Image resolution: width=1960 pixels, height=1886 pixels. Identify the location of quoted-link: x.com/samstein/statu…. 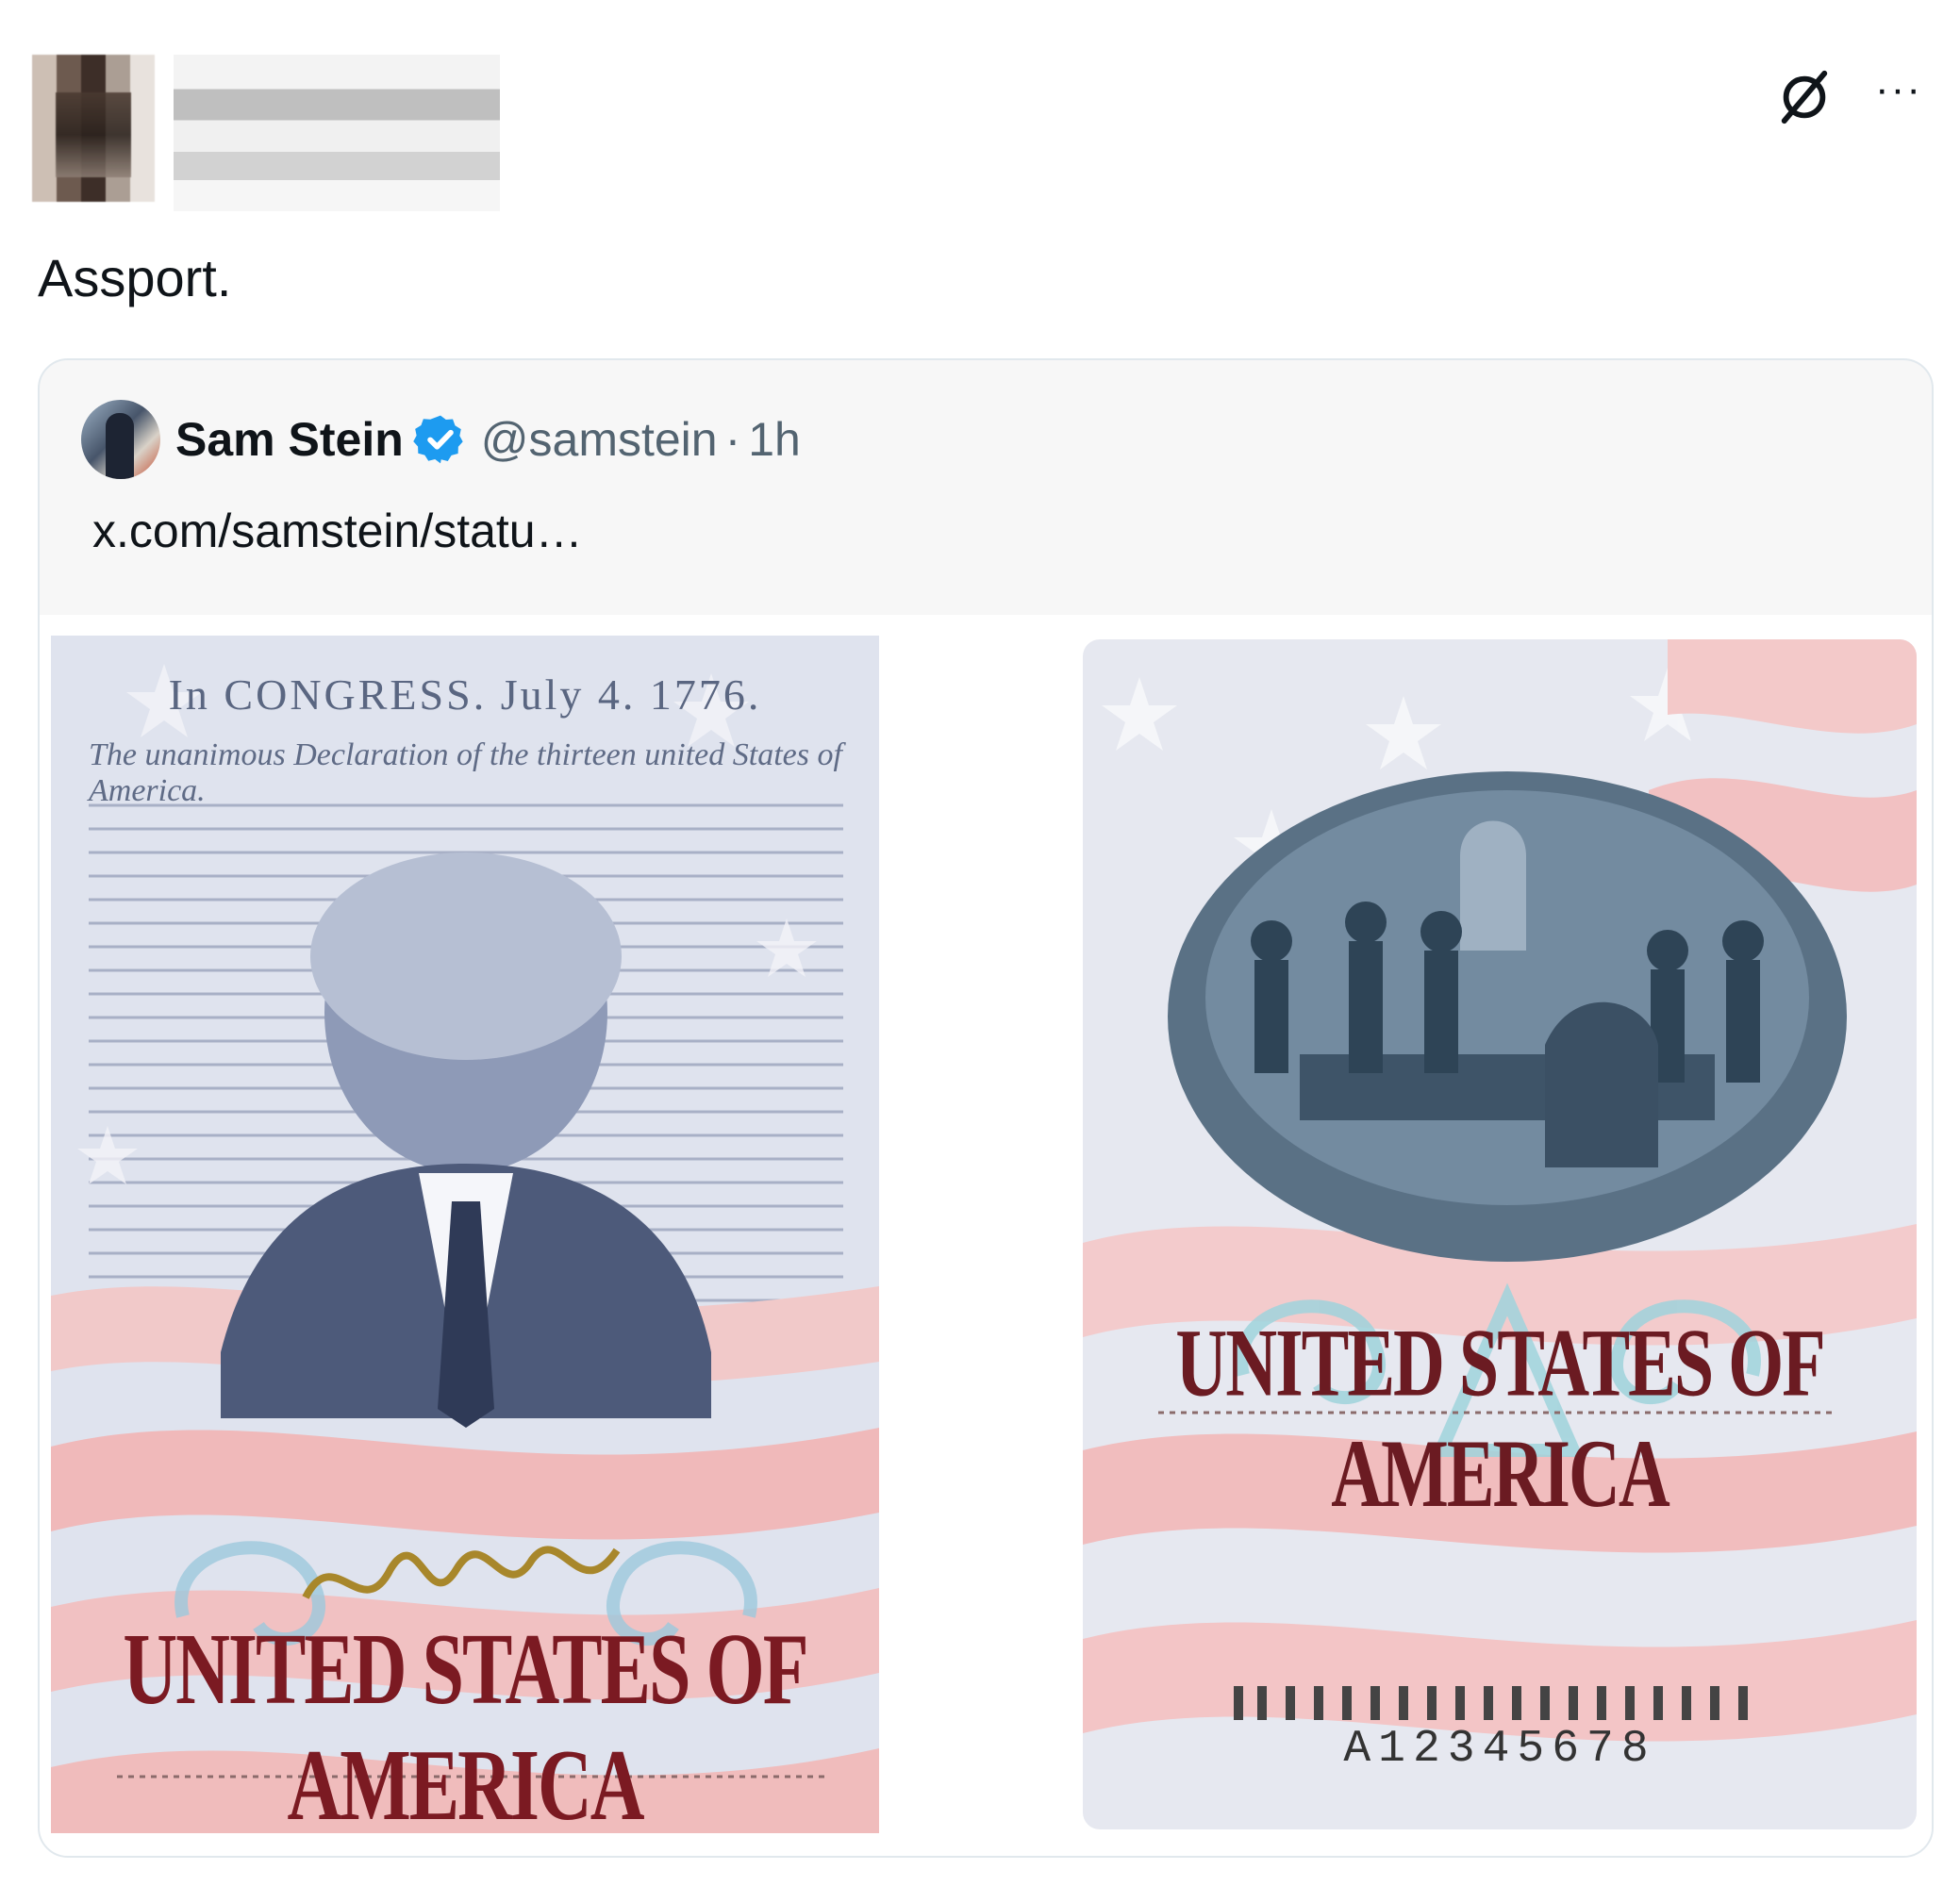
(337, 531).